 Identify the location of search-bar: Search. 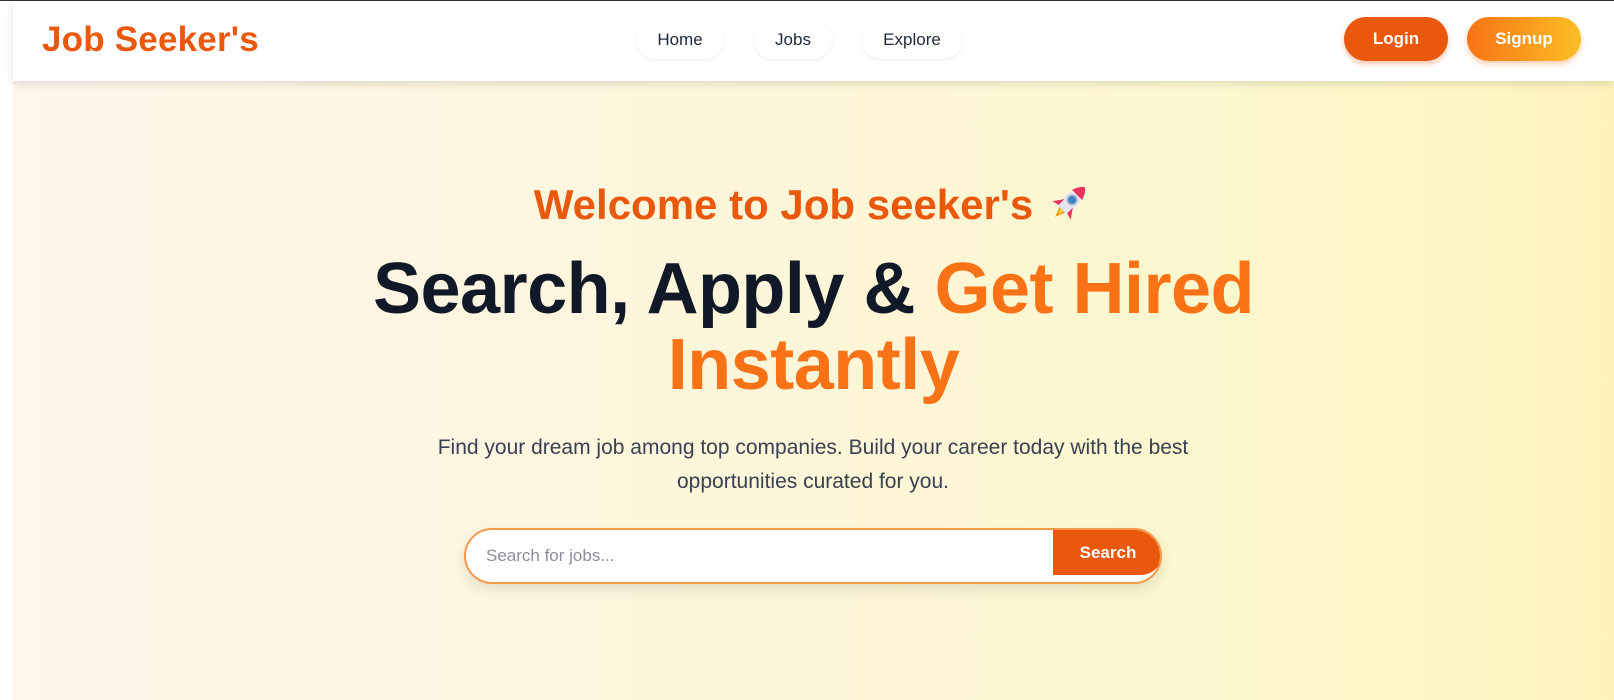
(813, 556).